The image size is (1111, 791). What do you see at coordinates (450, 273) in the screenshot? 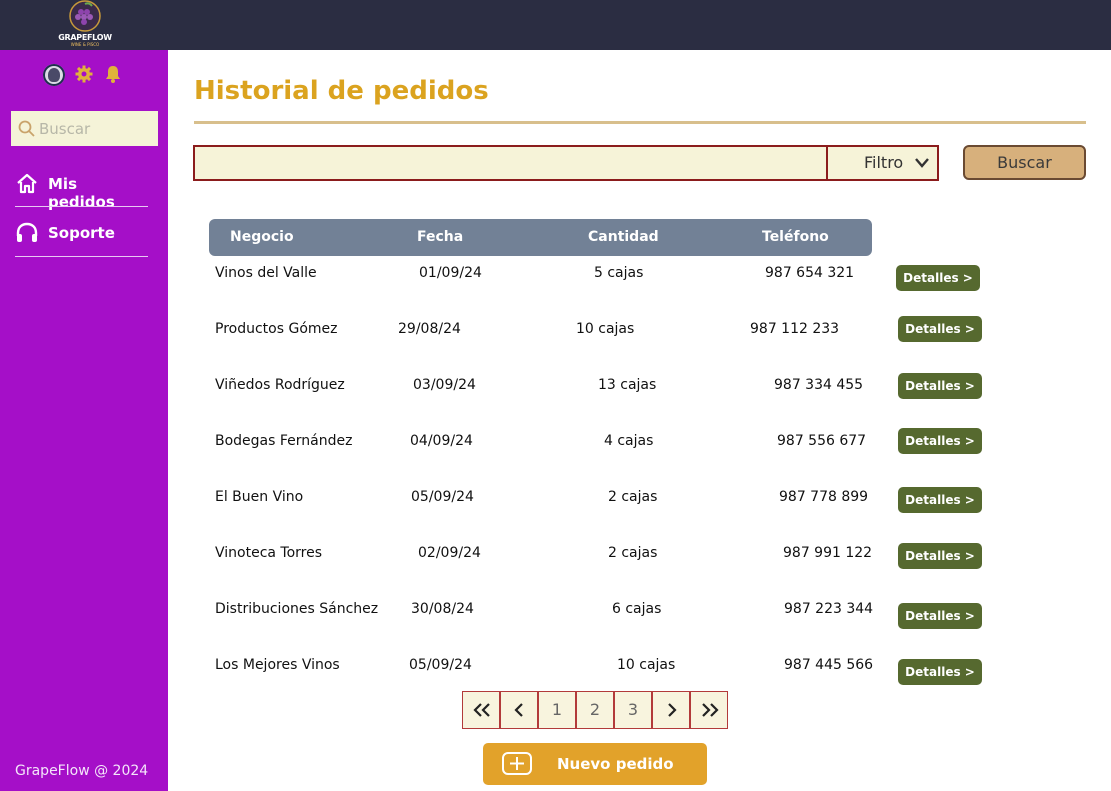
I see `cell-fecha: 01/09/24` at bounding box center [450, 273].